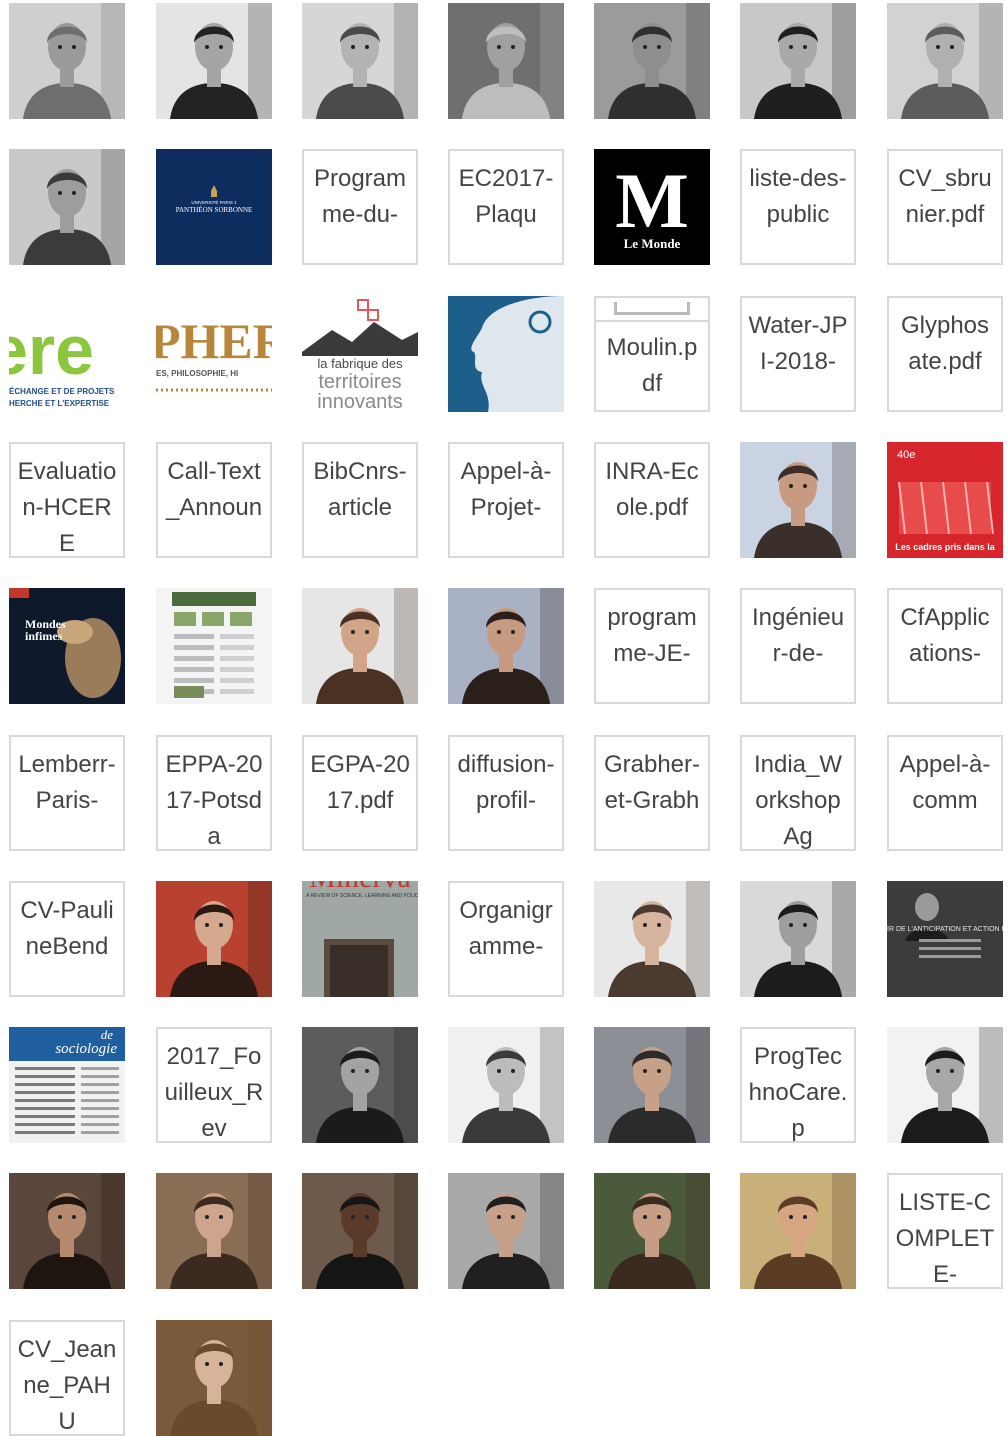  Describe the element at coordinates (59, 403) in the screenshot. I see `svg-text: HERCHE ET L'EXPERTISE` at that location.